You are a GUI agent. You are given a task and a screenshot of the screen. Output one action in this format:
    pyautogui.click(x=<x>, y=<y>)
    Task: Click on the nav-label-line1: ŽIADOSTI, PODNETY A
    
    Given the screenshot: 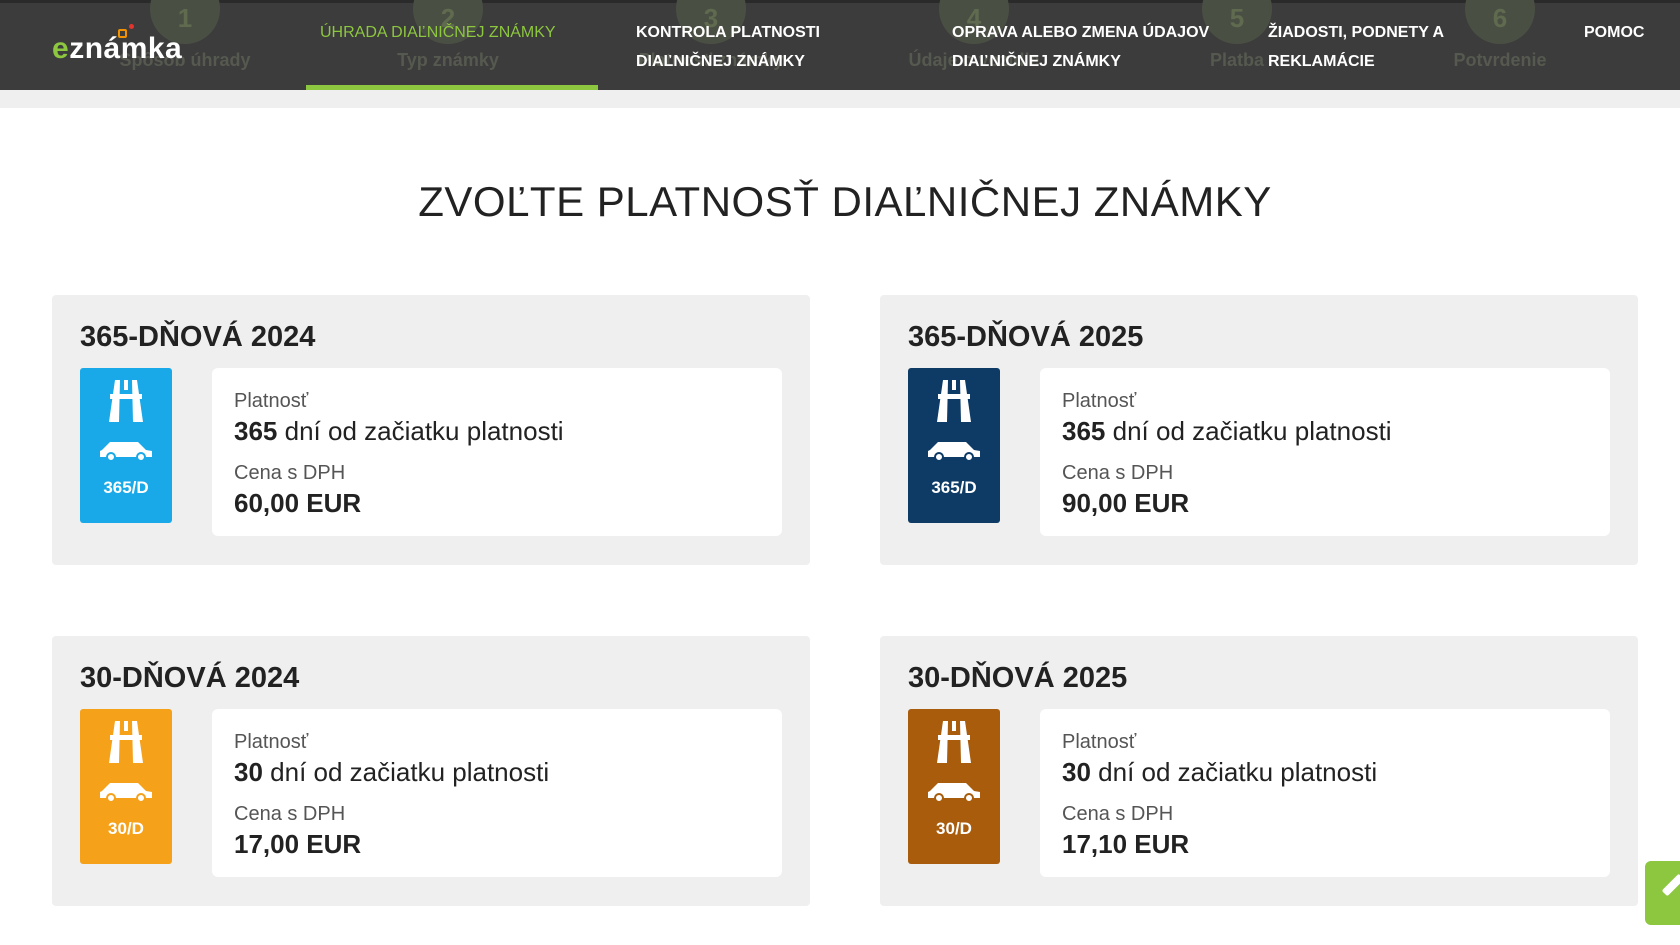 What is the action you would take?
    pyautogui.click(x=1356, y=32)
    